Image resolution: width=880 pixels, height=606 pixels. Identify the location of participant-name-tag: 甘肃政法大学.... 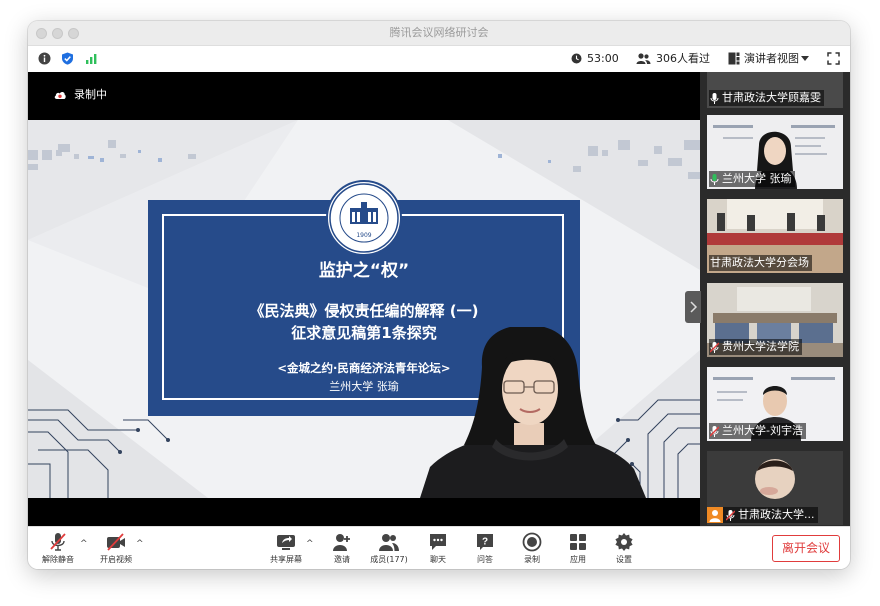
(762, 515).